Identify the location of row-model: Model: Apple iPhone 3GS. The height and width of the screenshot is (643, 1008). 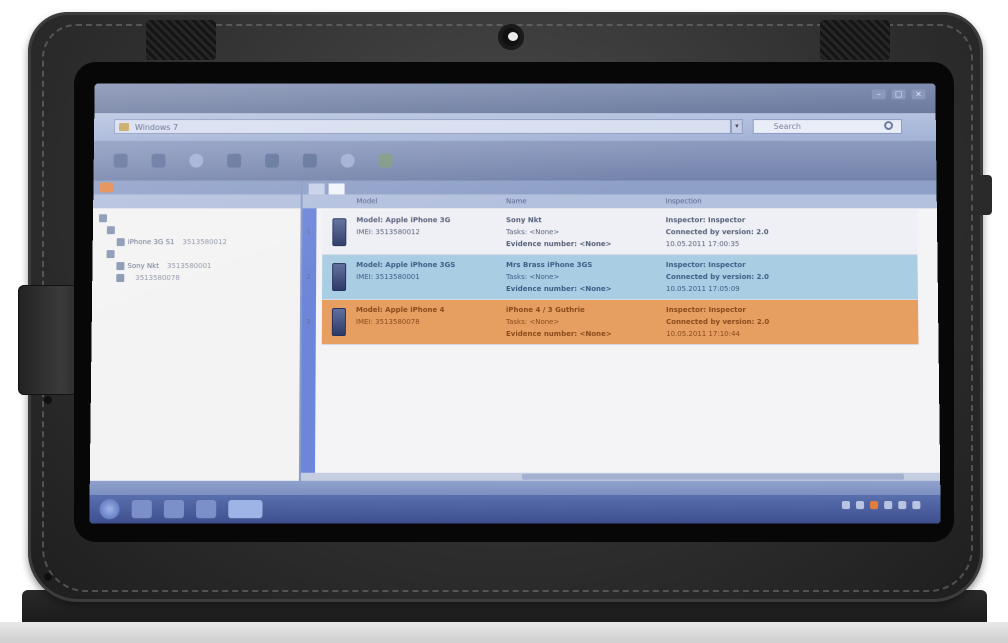
(406, 265).